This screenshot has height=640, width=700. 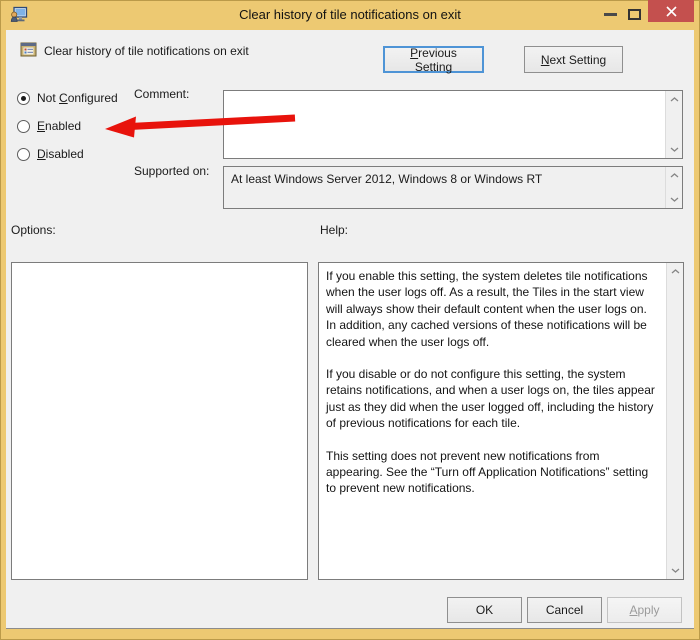 What do you see at coordinates (673, 187) in the screenshot?
I see `supported-scrollbar` at bounding box center [673, 187].